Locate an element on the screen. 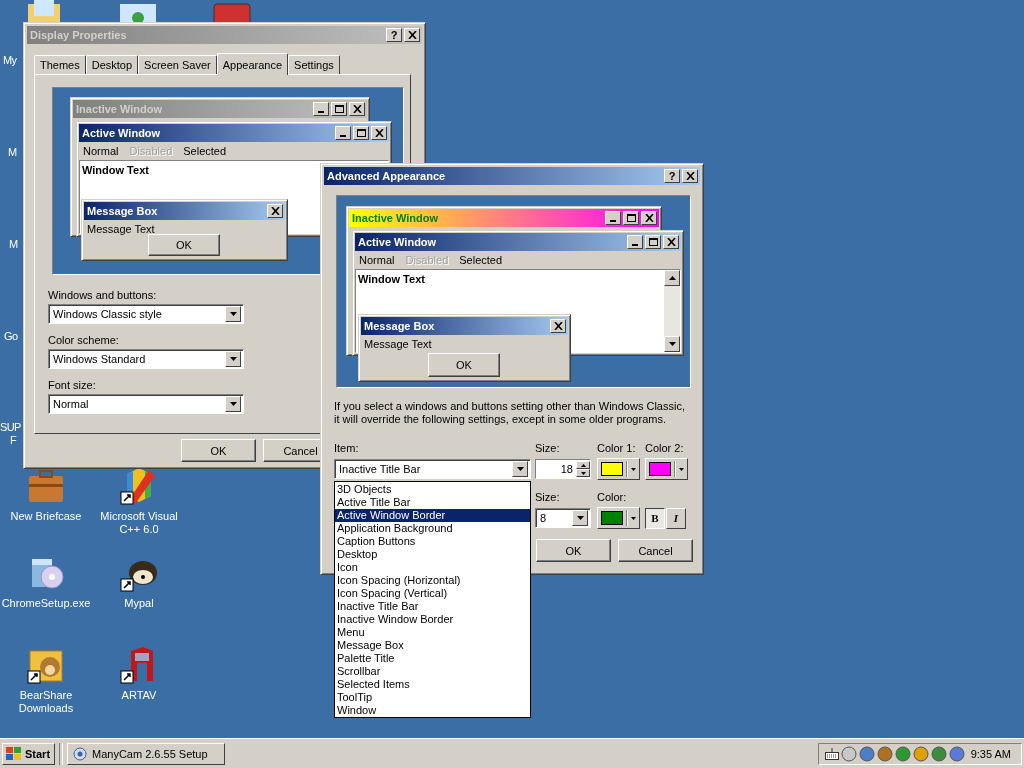 This screenshot has height=768, width=1024. tab: Desktop is located at coordinates (112, 64).